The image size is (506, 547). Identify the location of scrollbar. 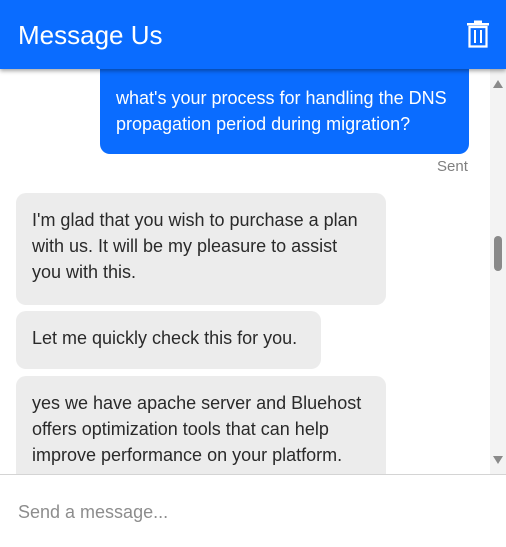
(498, 271).